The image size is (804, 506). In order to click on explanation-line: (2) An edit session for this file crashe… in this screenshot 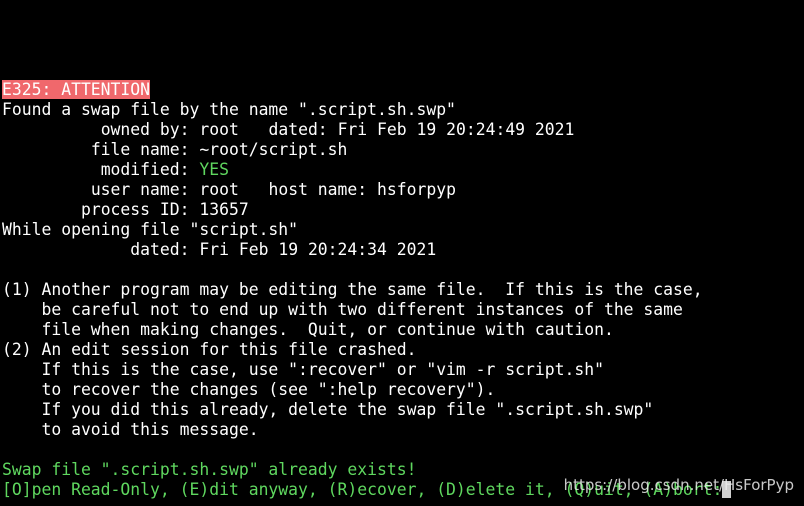, I will do `click(209, 349)`.